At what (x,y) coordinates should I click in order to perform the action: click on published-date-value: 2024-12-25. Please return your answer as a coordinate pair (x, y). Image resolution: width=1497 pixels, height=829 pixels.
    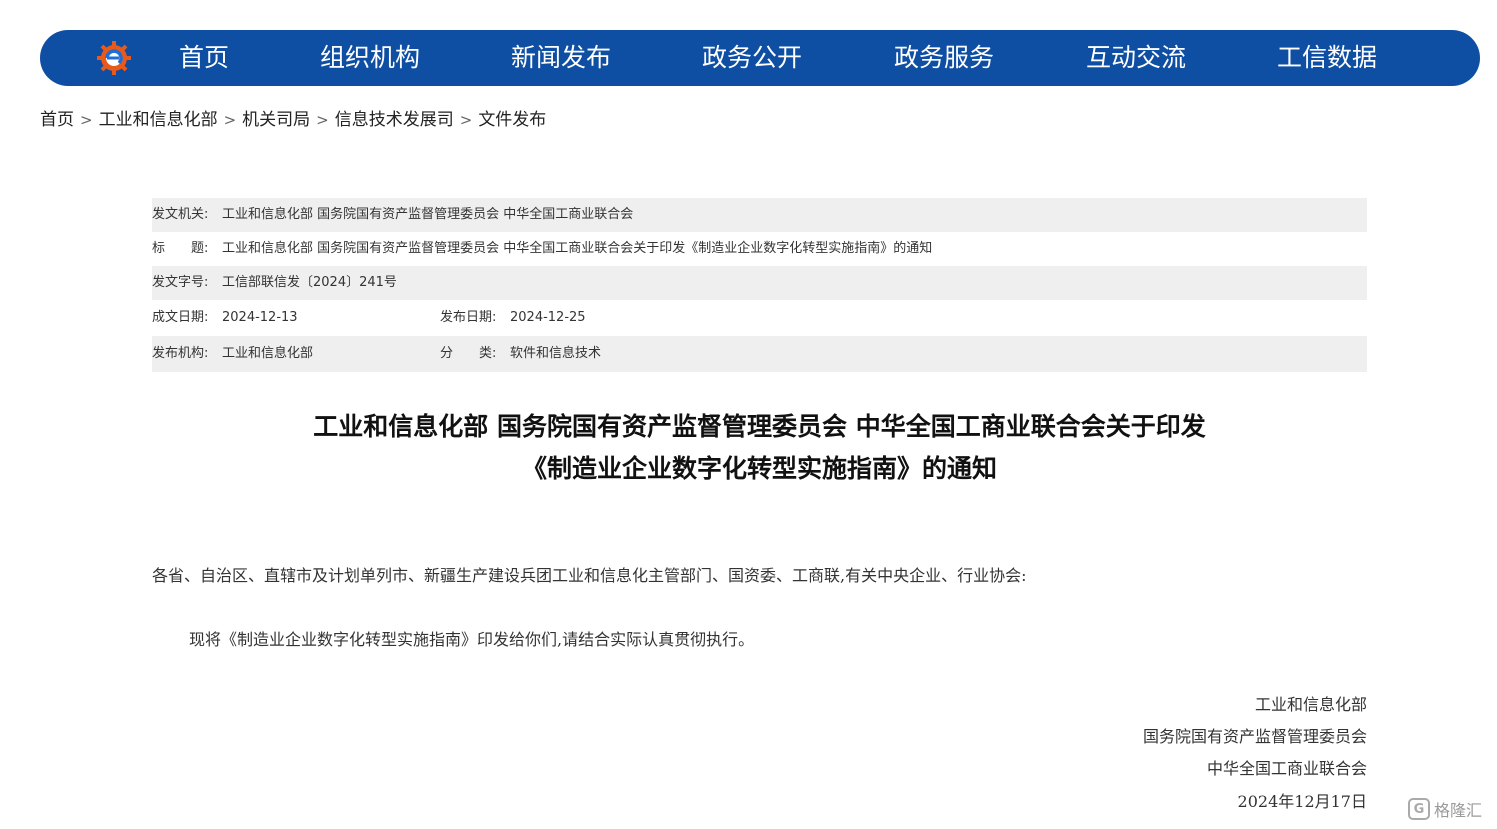
    Looking at the image, I should click on (548, 317).